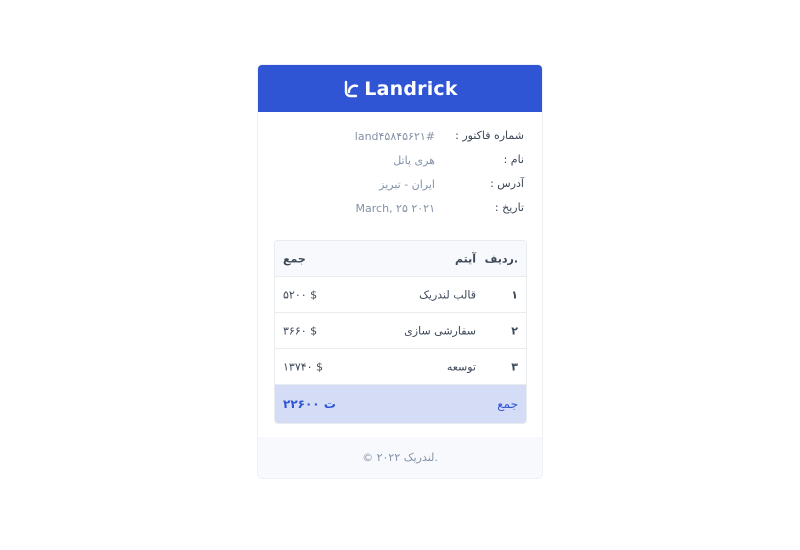 This screenshot has height=550, width=800. I want to click on date-label: تاریخ :, so click(509, 207).